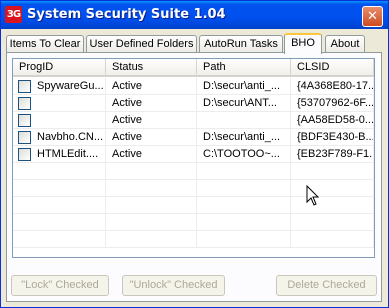  Describe the element at coordinates (60, 285) in the screenshot. I see `lock-checked-button: "Lock" Checked` at that location.